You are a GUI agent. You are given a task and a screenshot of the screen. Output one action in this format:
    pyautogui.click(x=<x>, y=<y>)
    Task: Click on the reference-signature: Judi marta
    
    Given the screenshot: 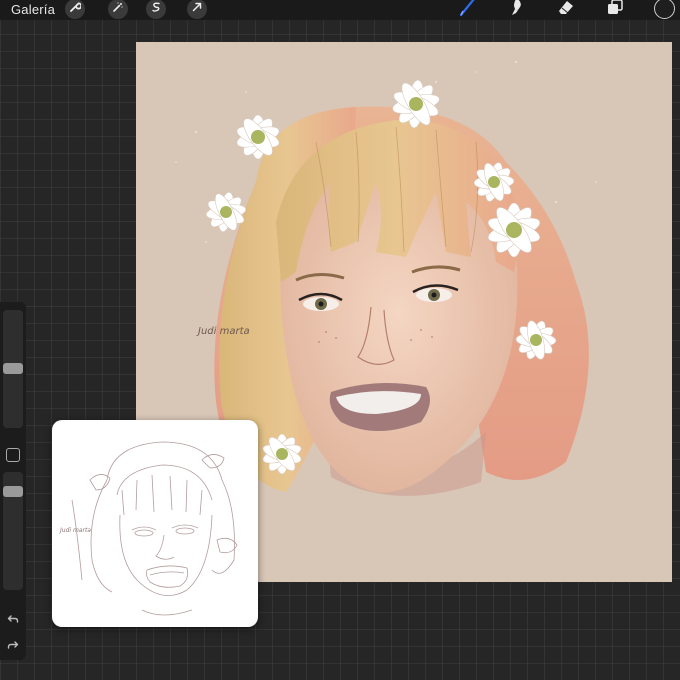 What is the action you would take?
    pyautogui.click(x=75, y=530)
    